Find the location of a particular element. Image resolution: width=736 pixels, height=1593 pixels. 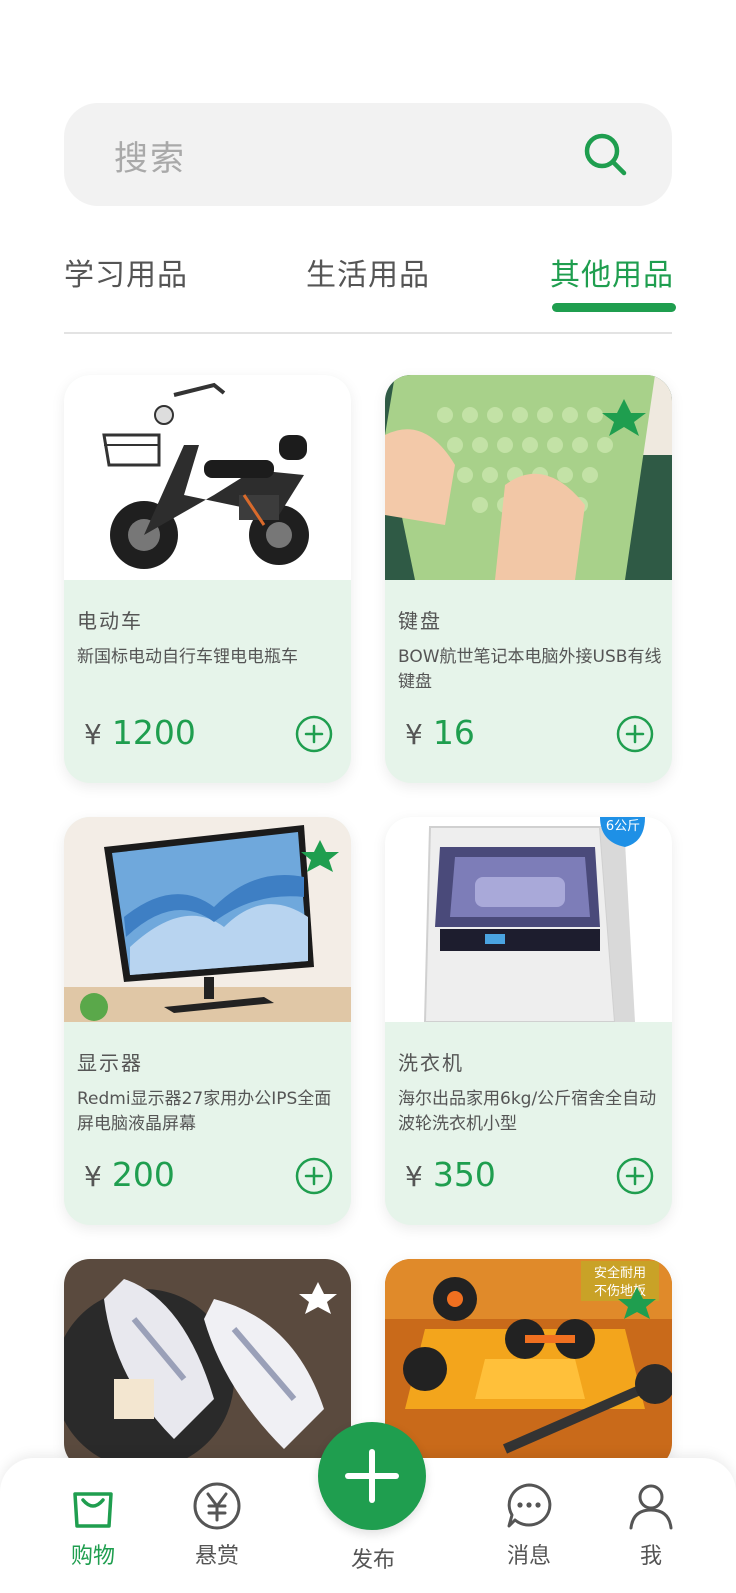

price-value: 1200 is located at coordinates (153, 732).